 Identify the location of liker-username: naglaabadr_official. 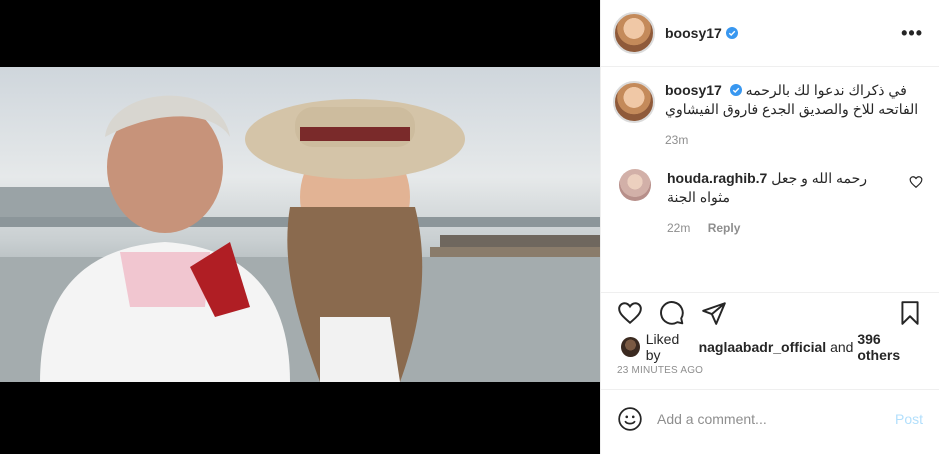
(763, 347).